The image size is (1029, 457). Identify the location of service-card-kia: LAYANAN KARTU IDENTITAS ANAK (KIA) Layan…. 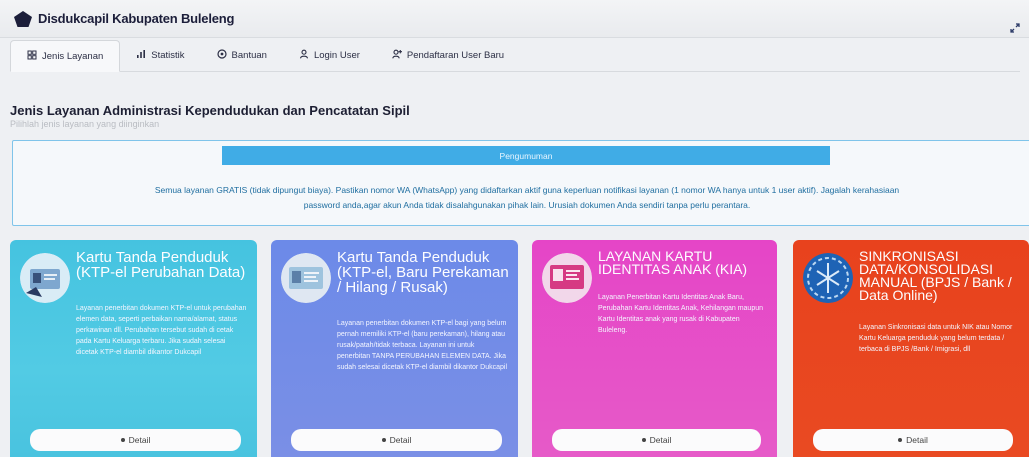
(654, 348).